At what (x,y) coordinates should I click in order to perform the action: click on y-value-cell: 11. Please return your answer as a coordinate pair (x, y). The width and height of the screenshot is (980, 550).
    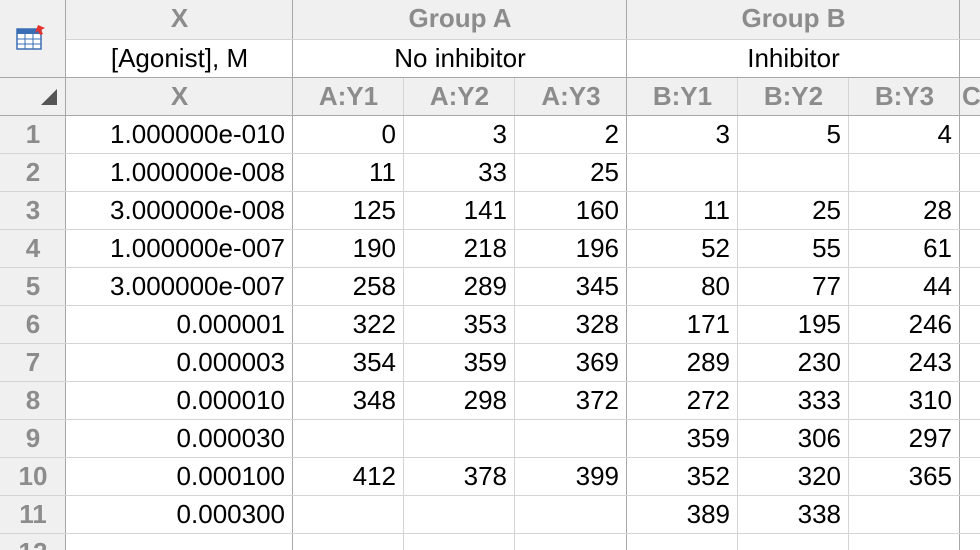
    Looking at the image, I should click on (682, 211).